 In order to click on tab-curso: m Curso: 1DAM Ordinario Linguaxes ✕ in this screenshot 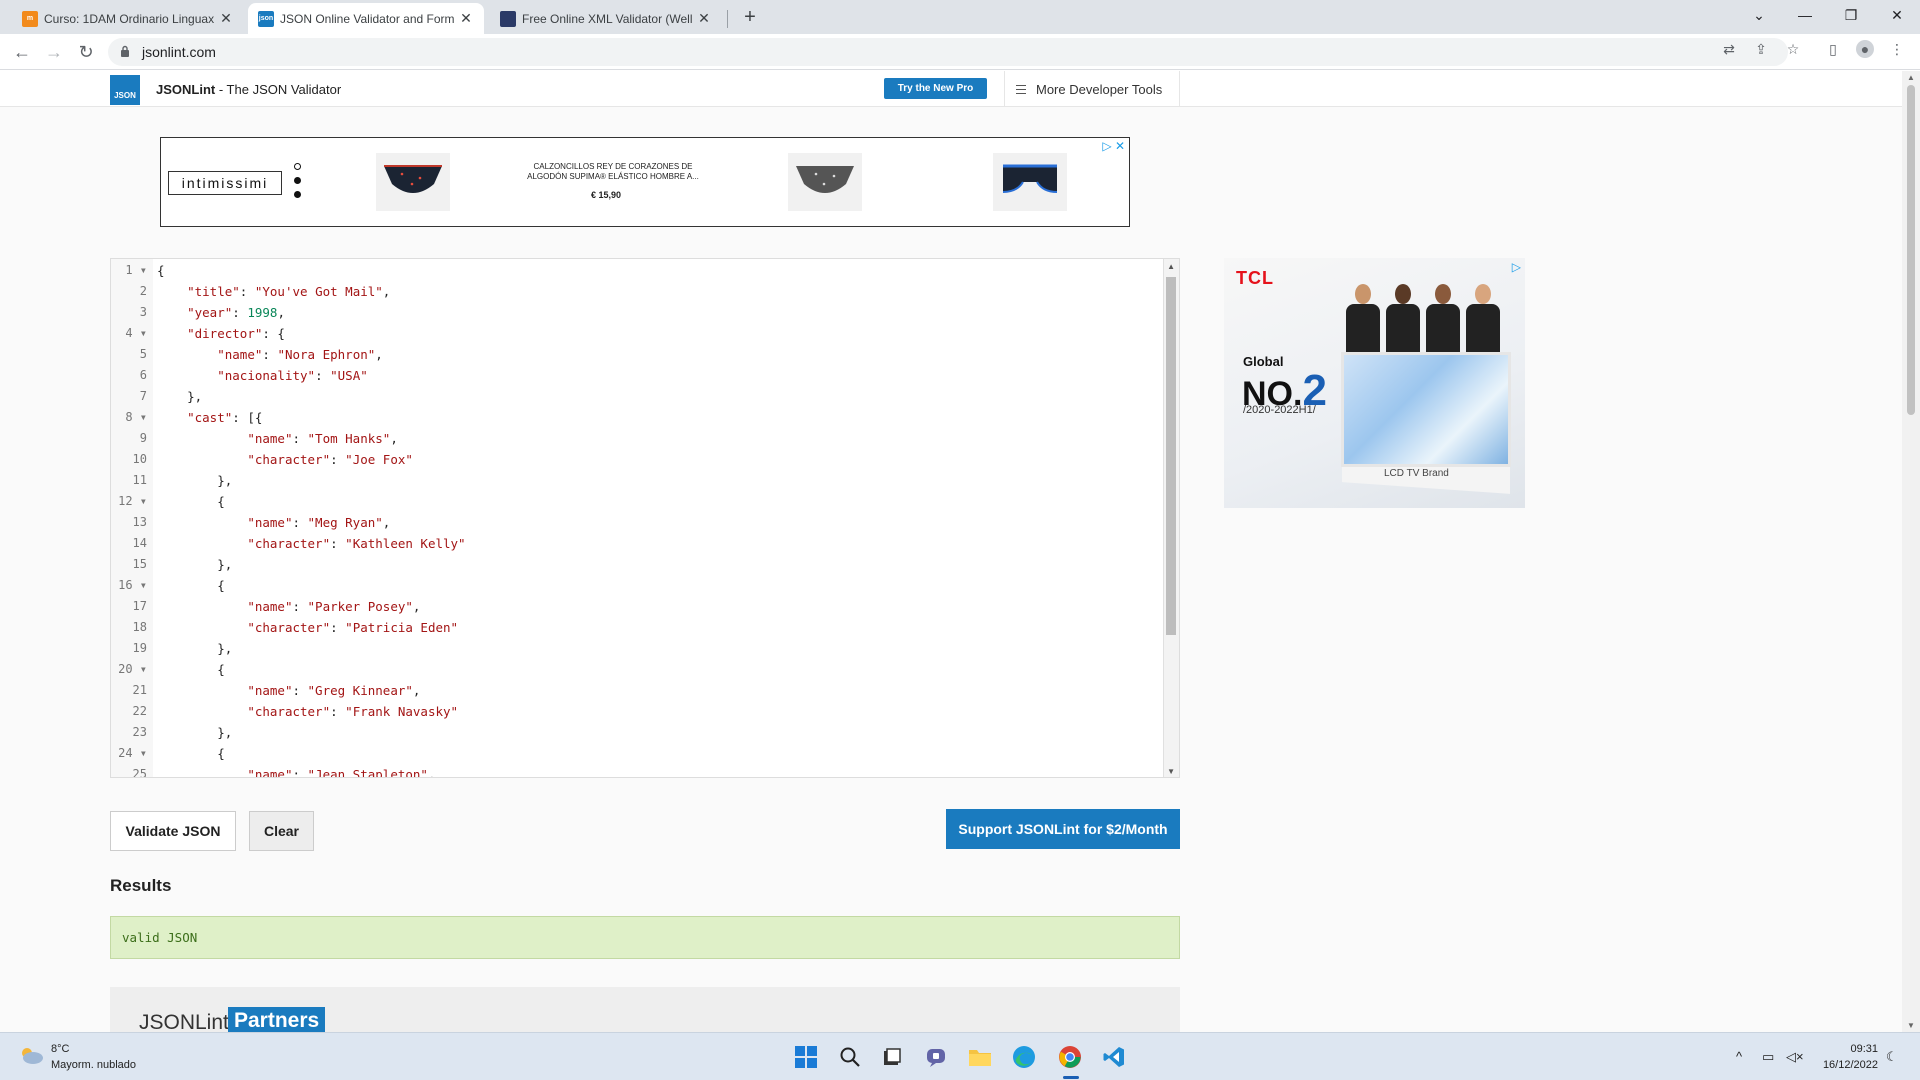, I will do `click(128, 18)`.